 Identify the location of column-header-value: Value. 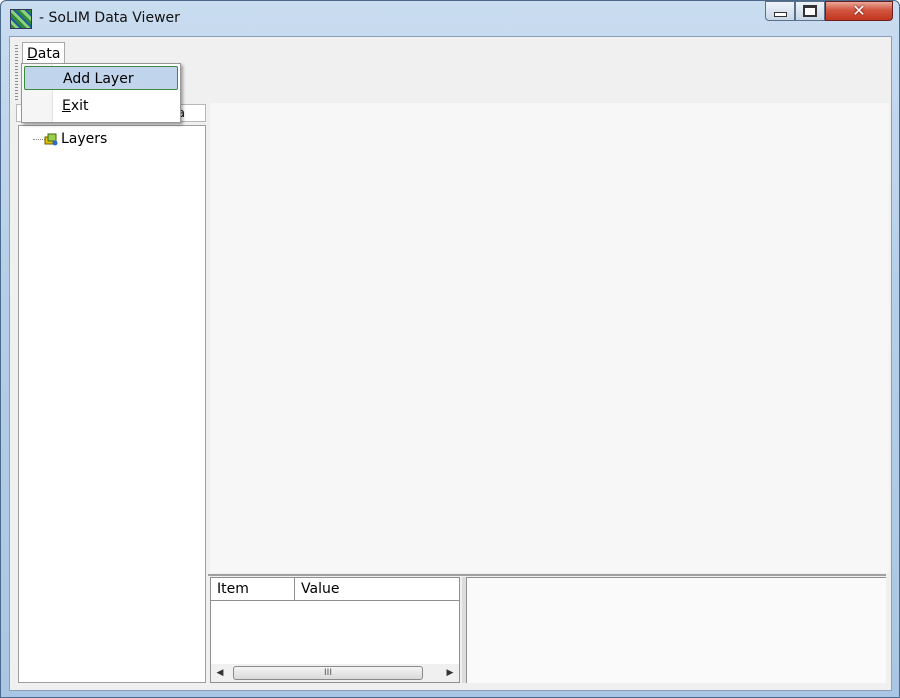
(377, 589).